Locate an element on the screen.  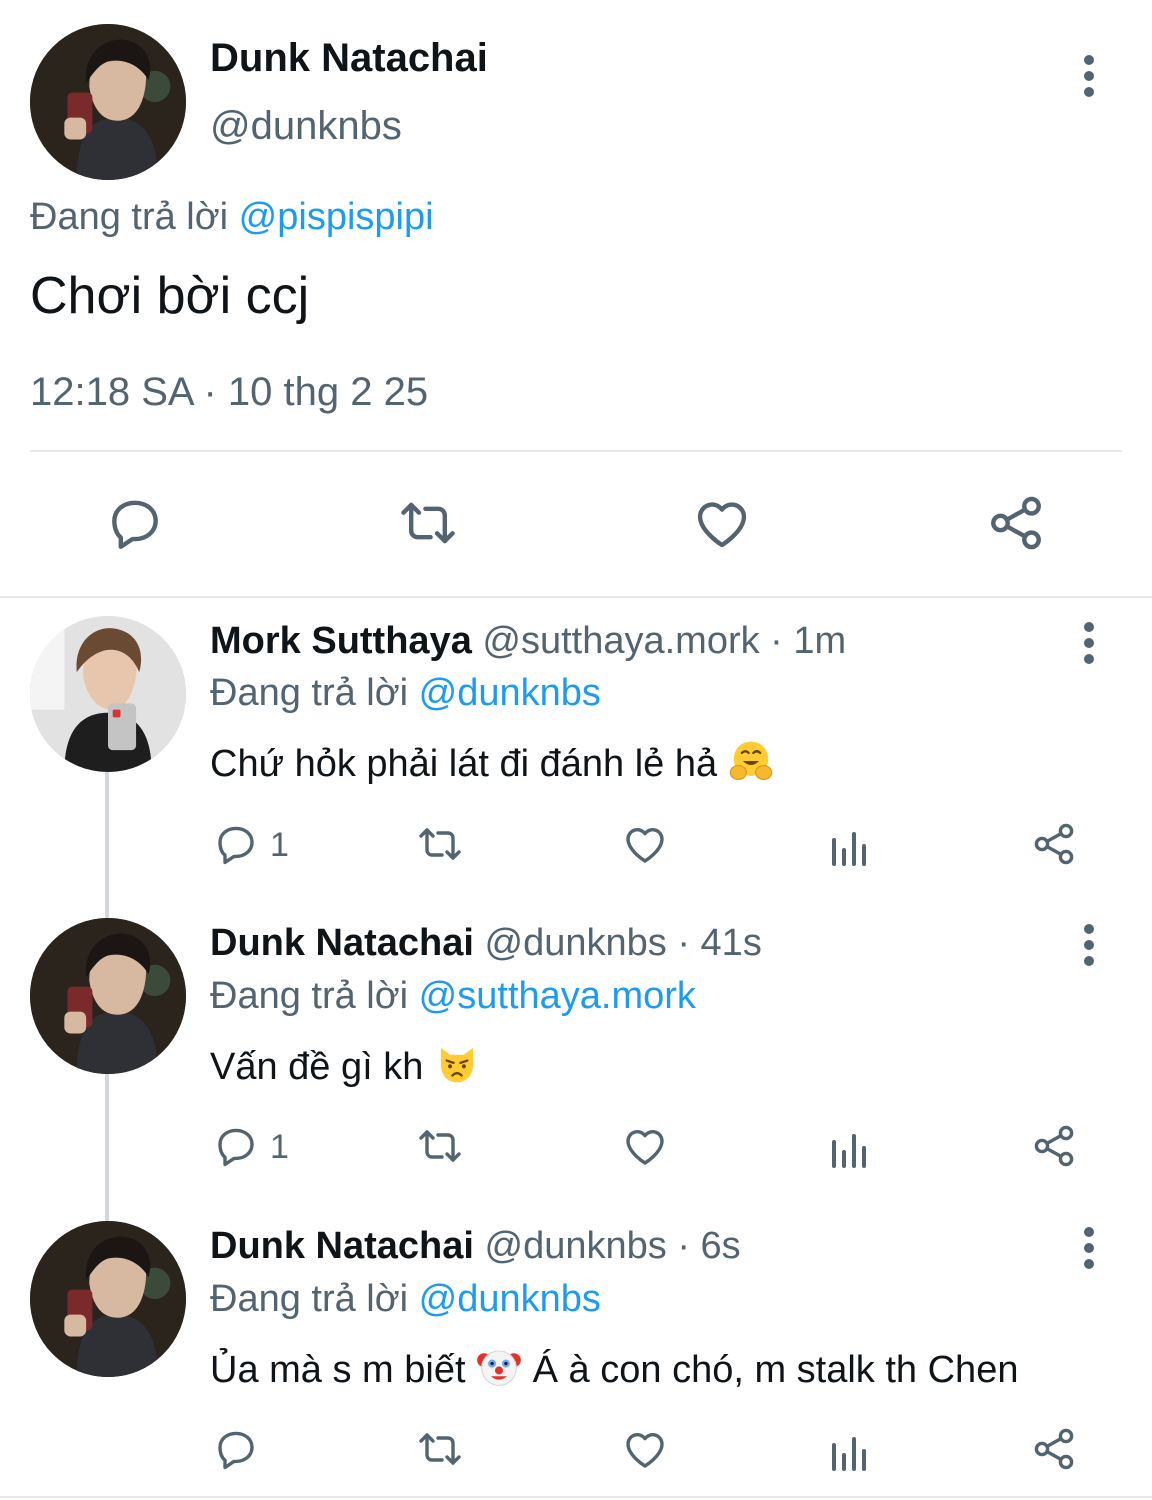
tweet-text: Chơi bời ccj is located at coordinates (170, 296).